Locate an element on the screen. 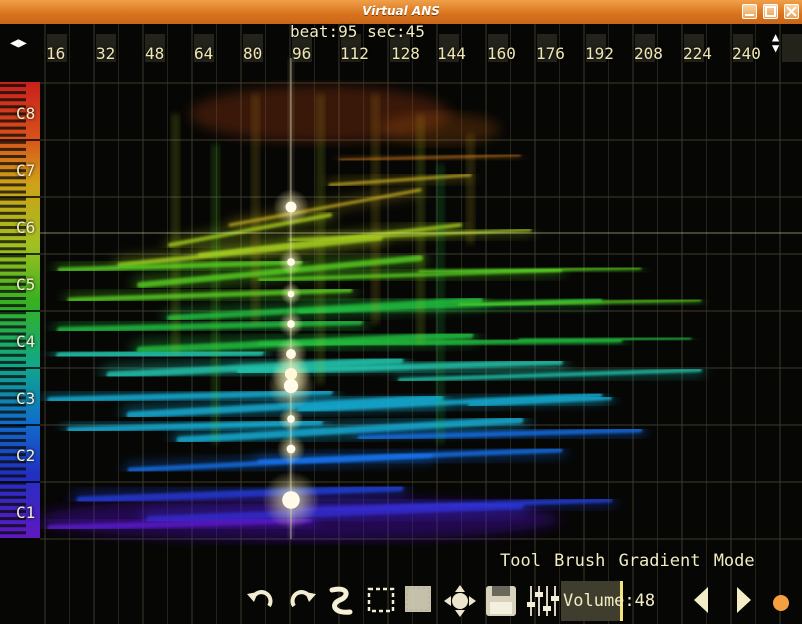 The height and width of the screenshot is (624, 802). close-button is located at coordinates (791, 11).